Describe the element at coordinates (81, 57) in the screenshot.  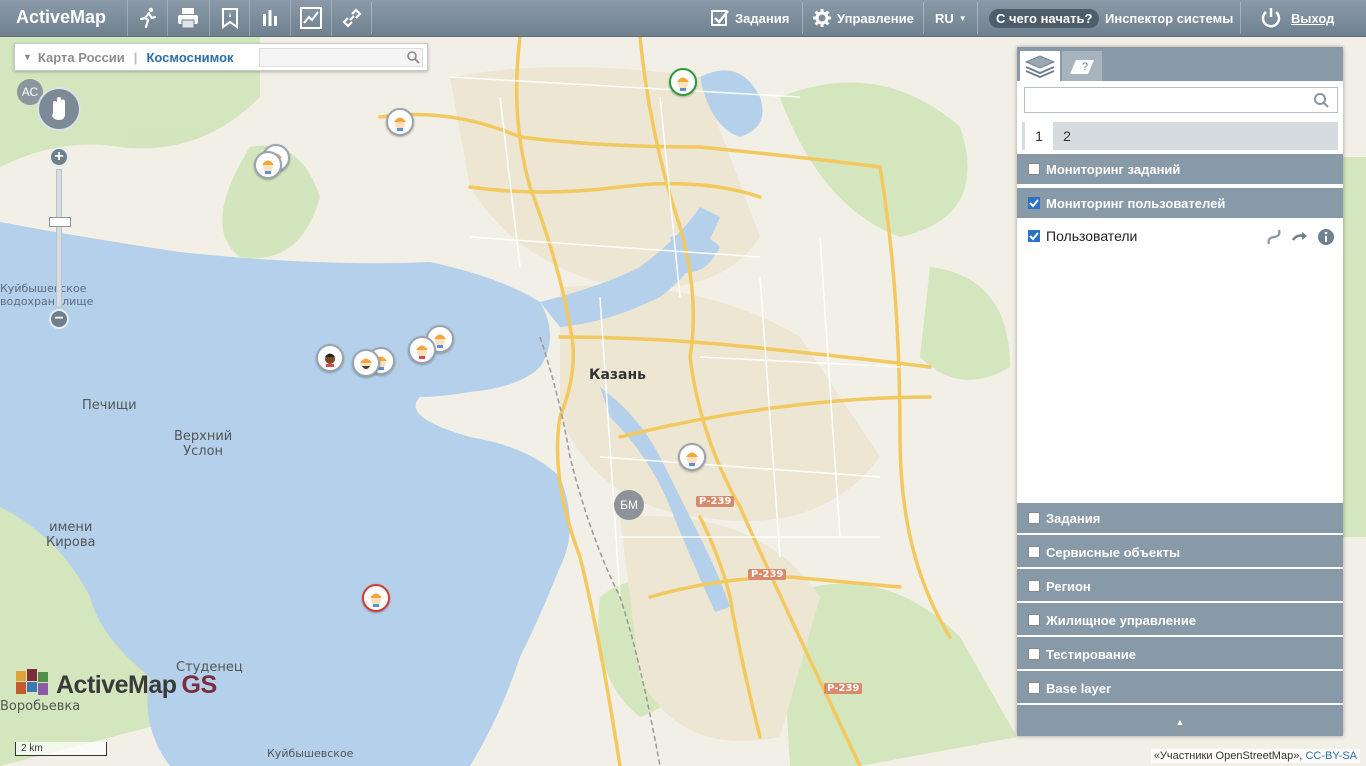
I see `basemap-option-russia: Карта России` at that location.